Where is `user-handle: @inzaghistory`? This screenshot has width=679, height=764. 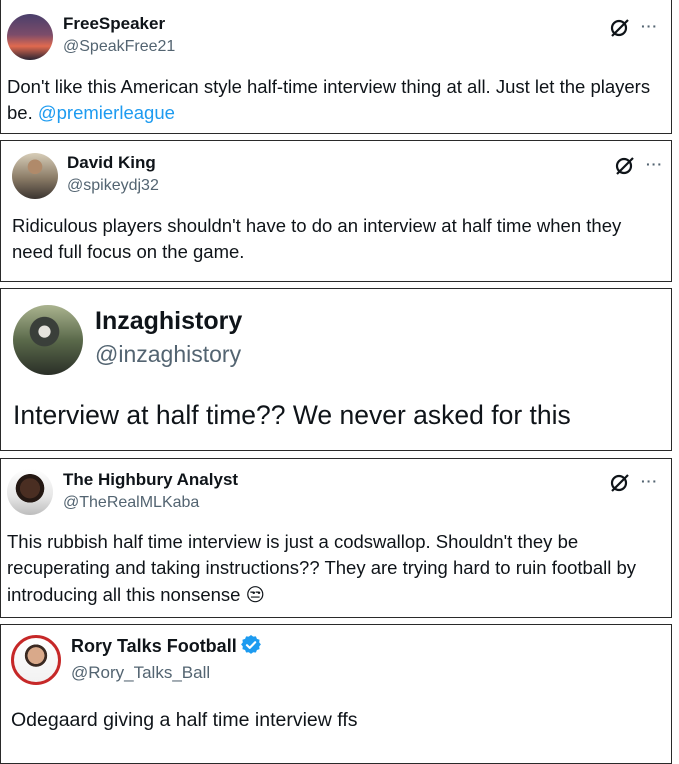
user-handle: @inzaghistory is located at coordinates (168, 354).